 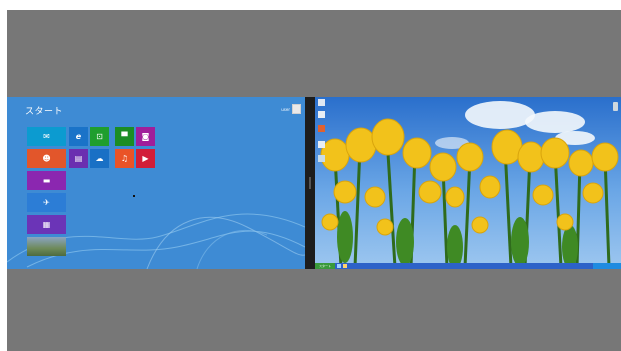 I want to click on user-name: user, so click(x=285, y=109).